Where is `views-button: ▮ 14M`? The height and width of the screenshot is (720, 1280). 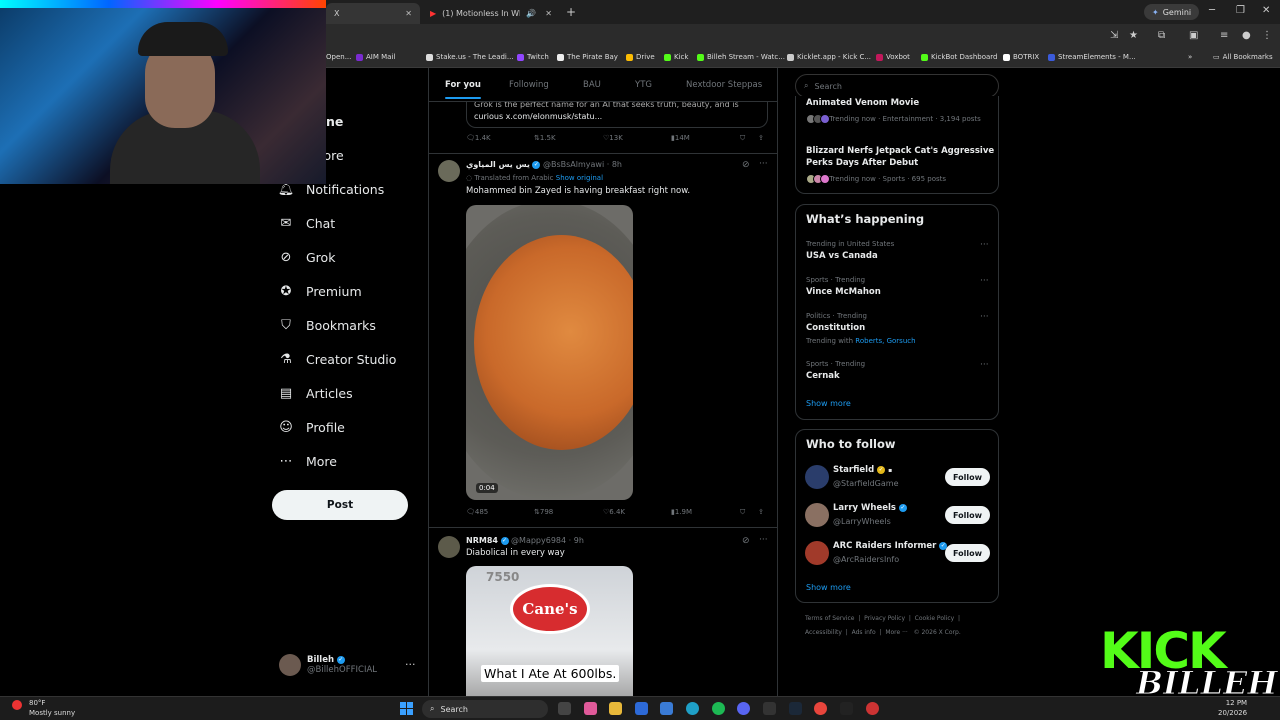
views-button: ▮ 14M is located at coordinates (680, 138).